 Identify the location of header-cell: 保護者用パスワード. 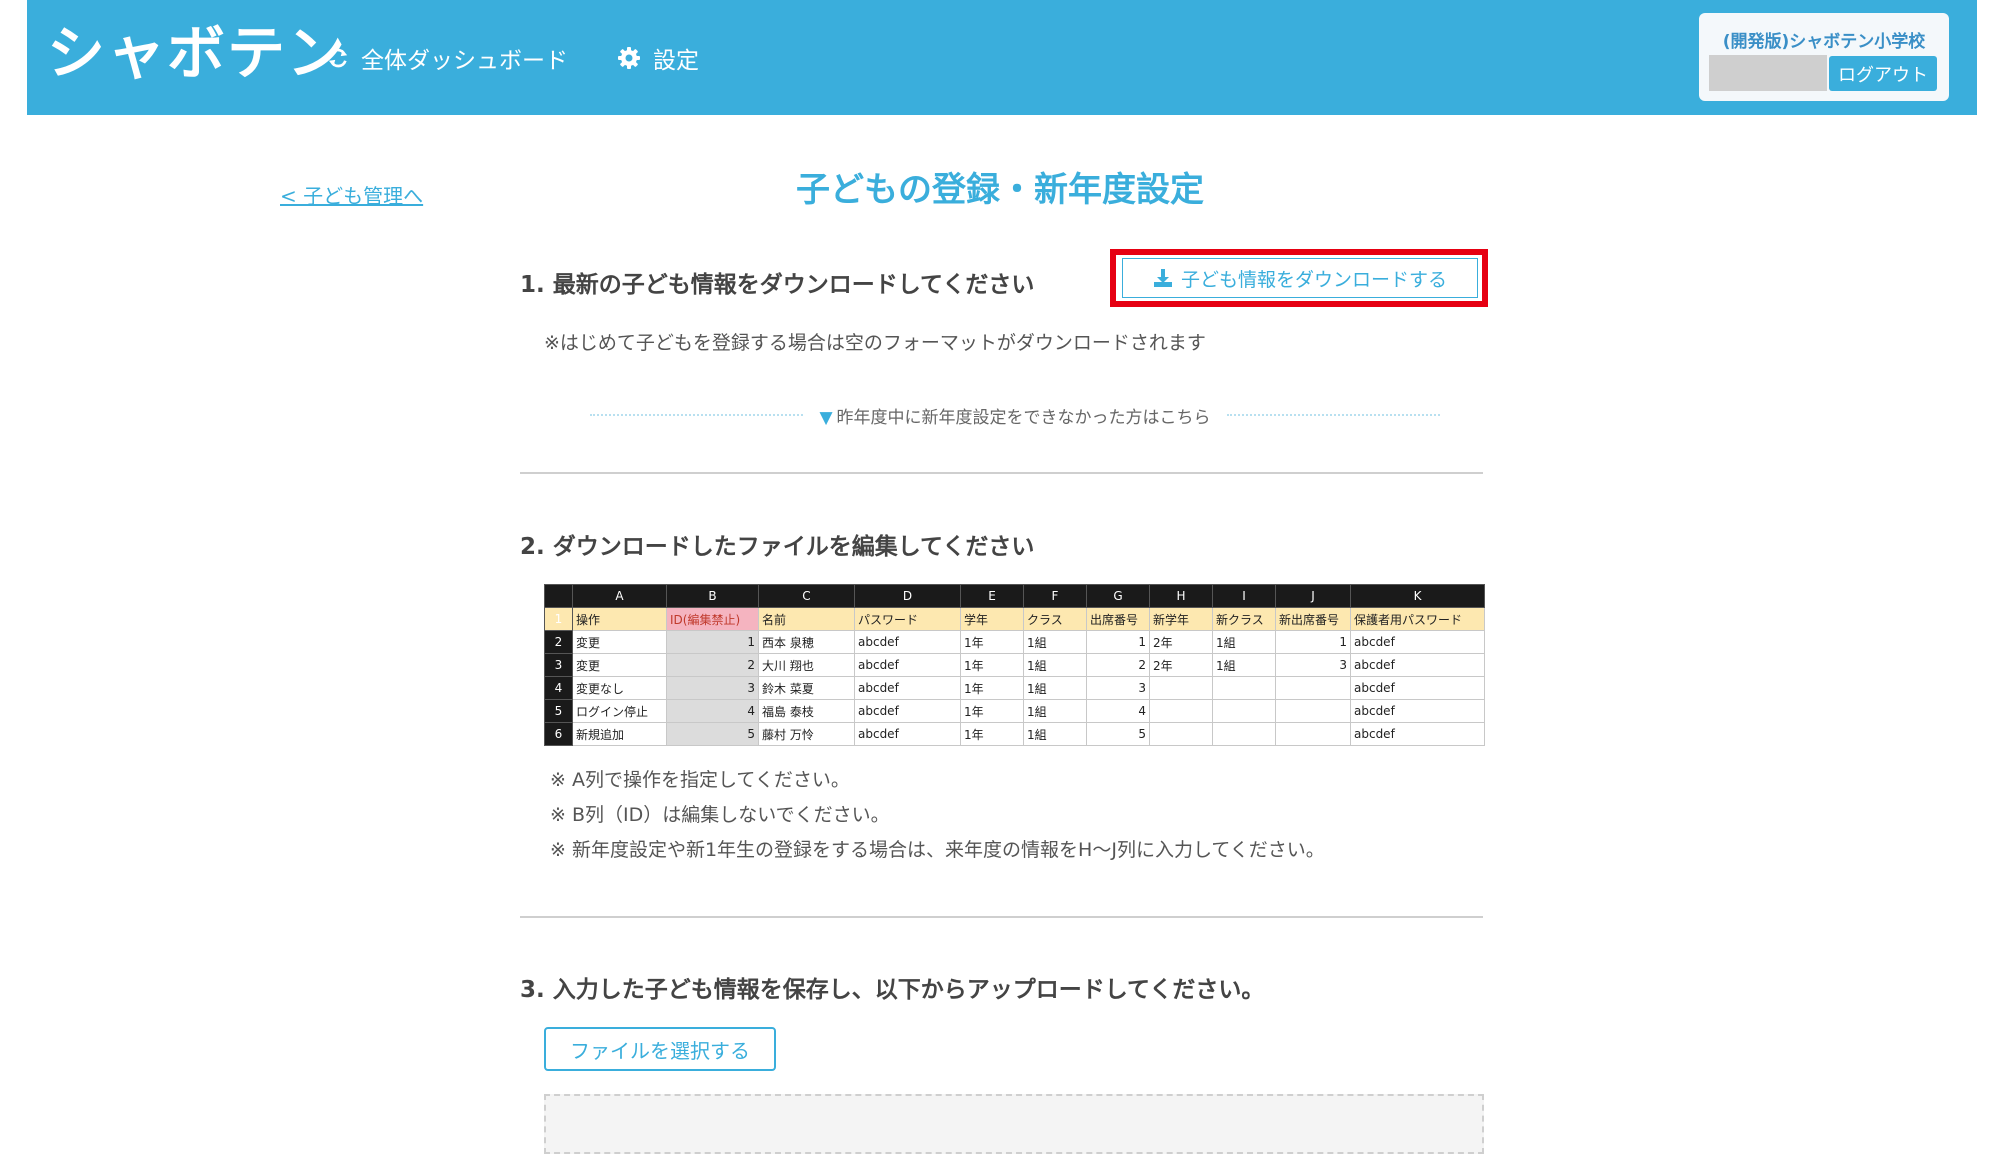
(1417, 619).